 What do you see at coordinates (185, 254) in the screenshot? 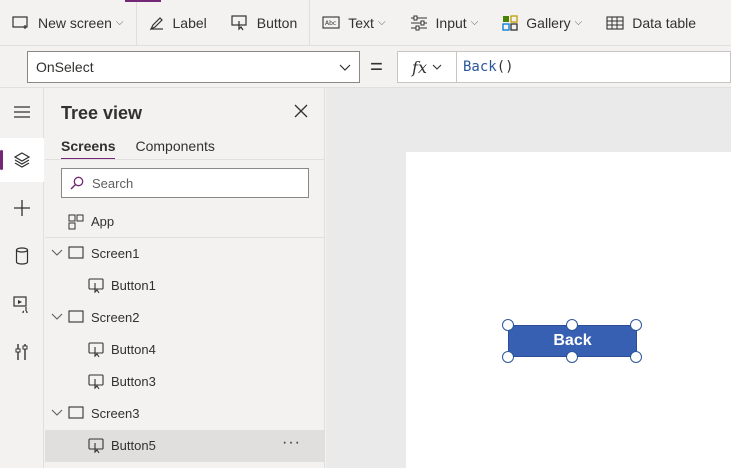
I see `tree-item-screen: Screen1` at bounding box center [185, 254].